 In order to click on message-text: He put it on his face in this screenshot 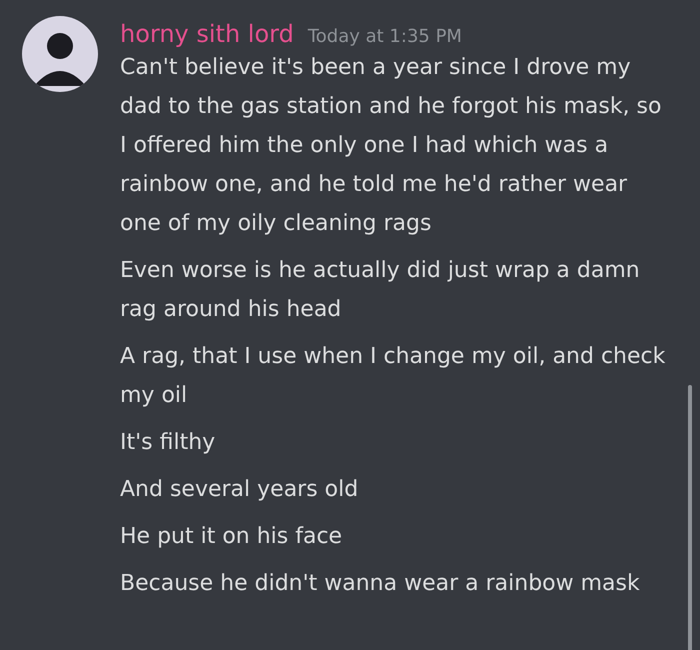, I will do `click(232, 537)`.